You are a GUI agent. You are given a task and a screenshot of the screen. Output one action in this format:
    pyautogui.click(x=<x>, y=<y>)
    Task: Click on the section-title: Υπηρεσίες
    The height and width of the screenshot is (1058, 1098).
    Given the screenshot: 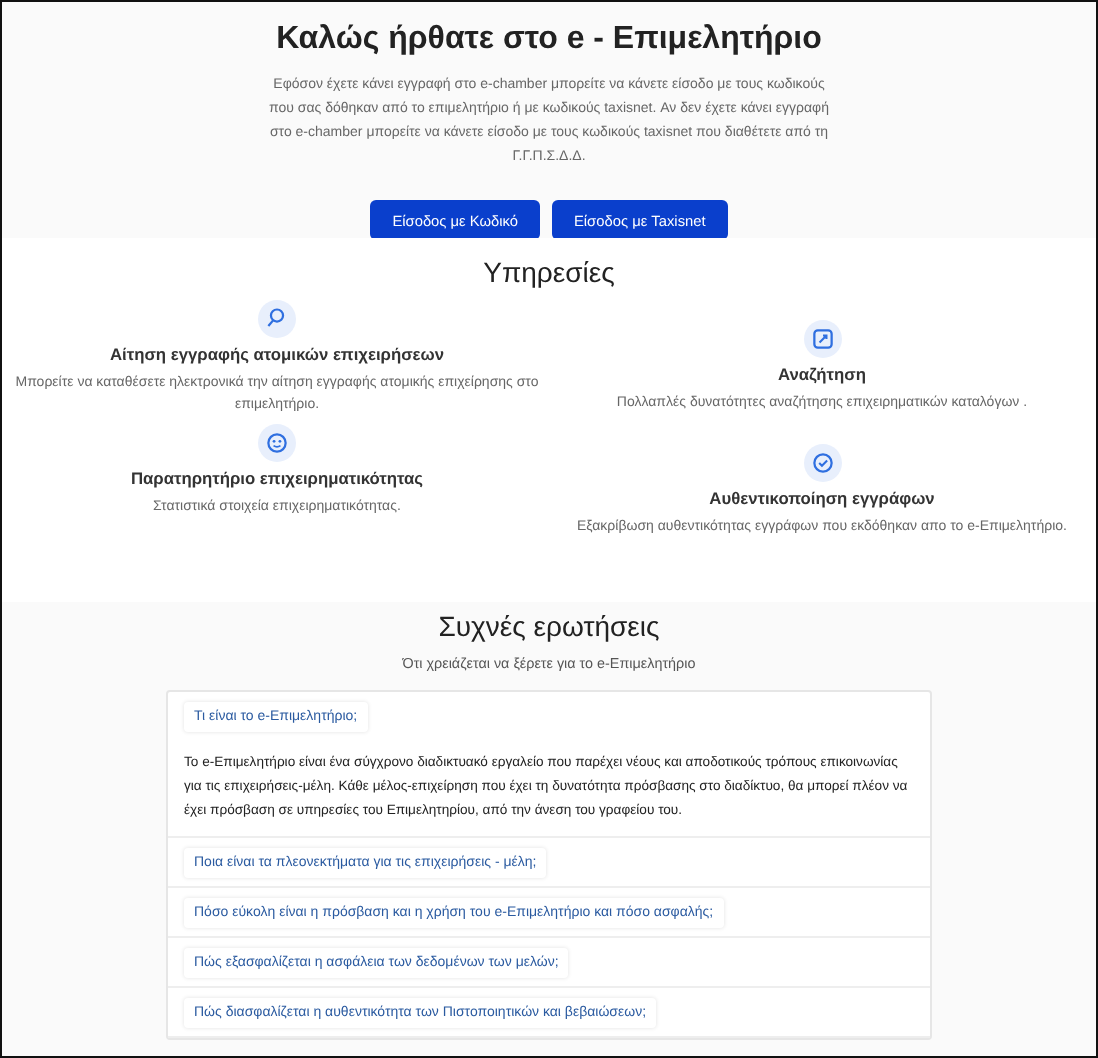 What is the action you would take?
    pyautogui.click(x=549, y=272)
    